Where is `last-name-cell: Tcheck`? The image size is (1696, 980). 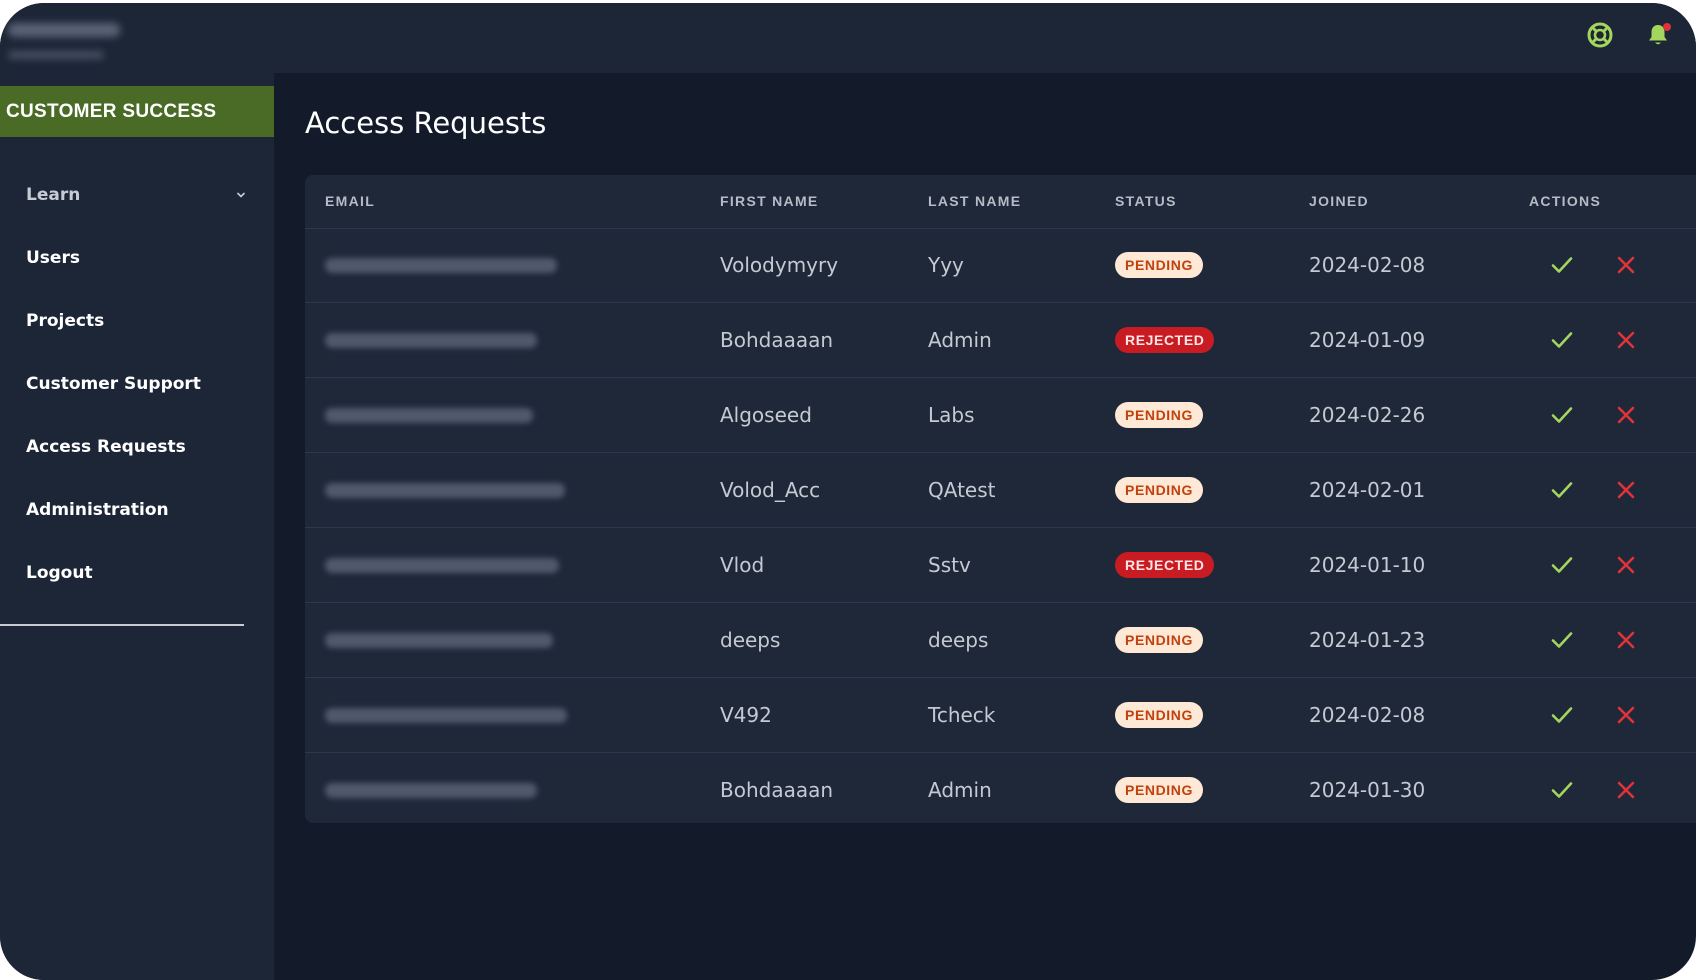
last-name-cell: Tcheck is located at coordinates (962, 715).